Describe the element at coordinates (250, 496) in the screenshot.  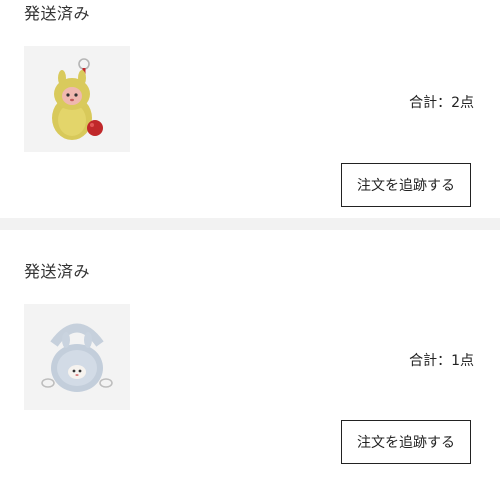
I see `next-order-card-edge` at that location.